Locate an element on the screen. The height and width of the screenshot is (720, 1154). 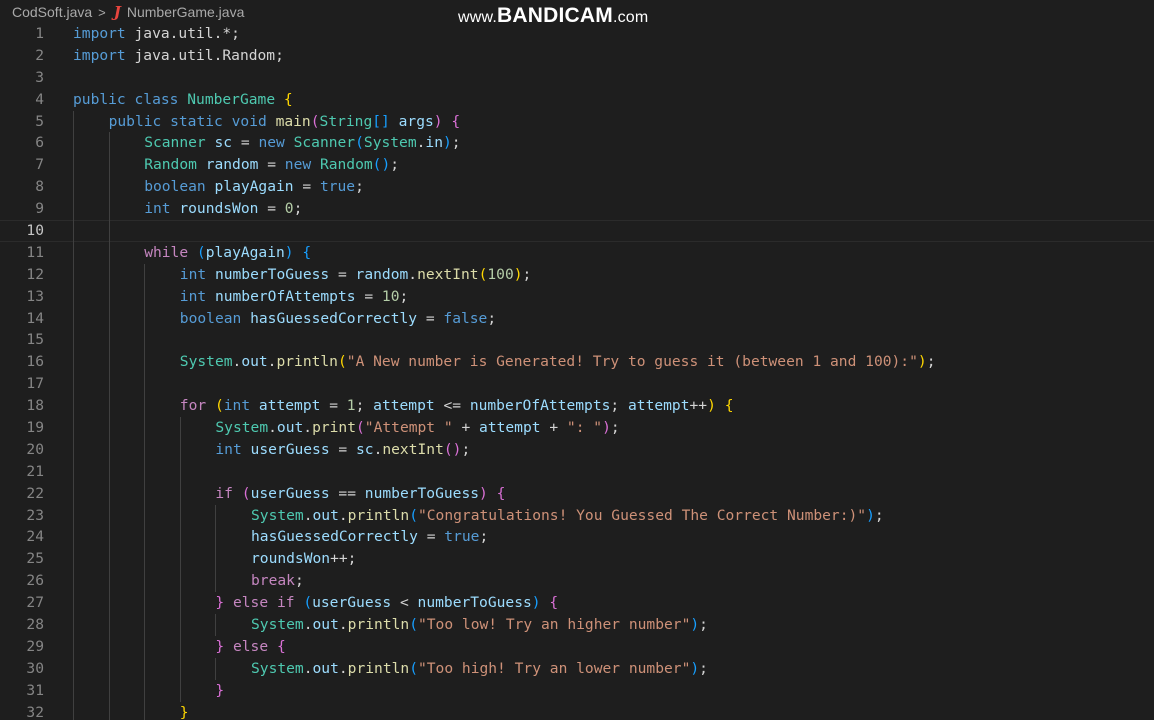
code-line: 13 int numberOfAttempts = 10; is located at coordinates (577, 296).